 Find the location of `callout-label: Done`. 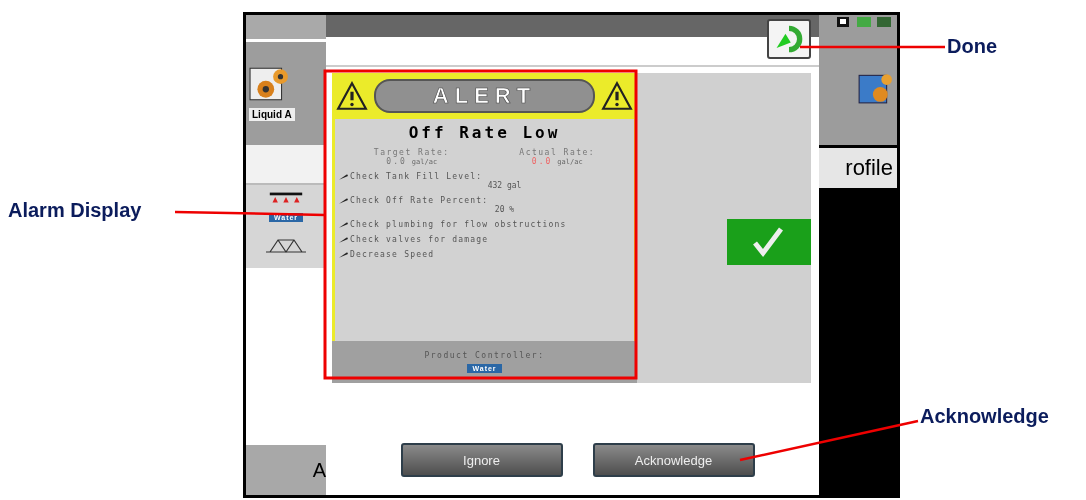

callout-label: Done is located at coordinates (972, 46).